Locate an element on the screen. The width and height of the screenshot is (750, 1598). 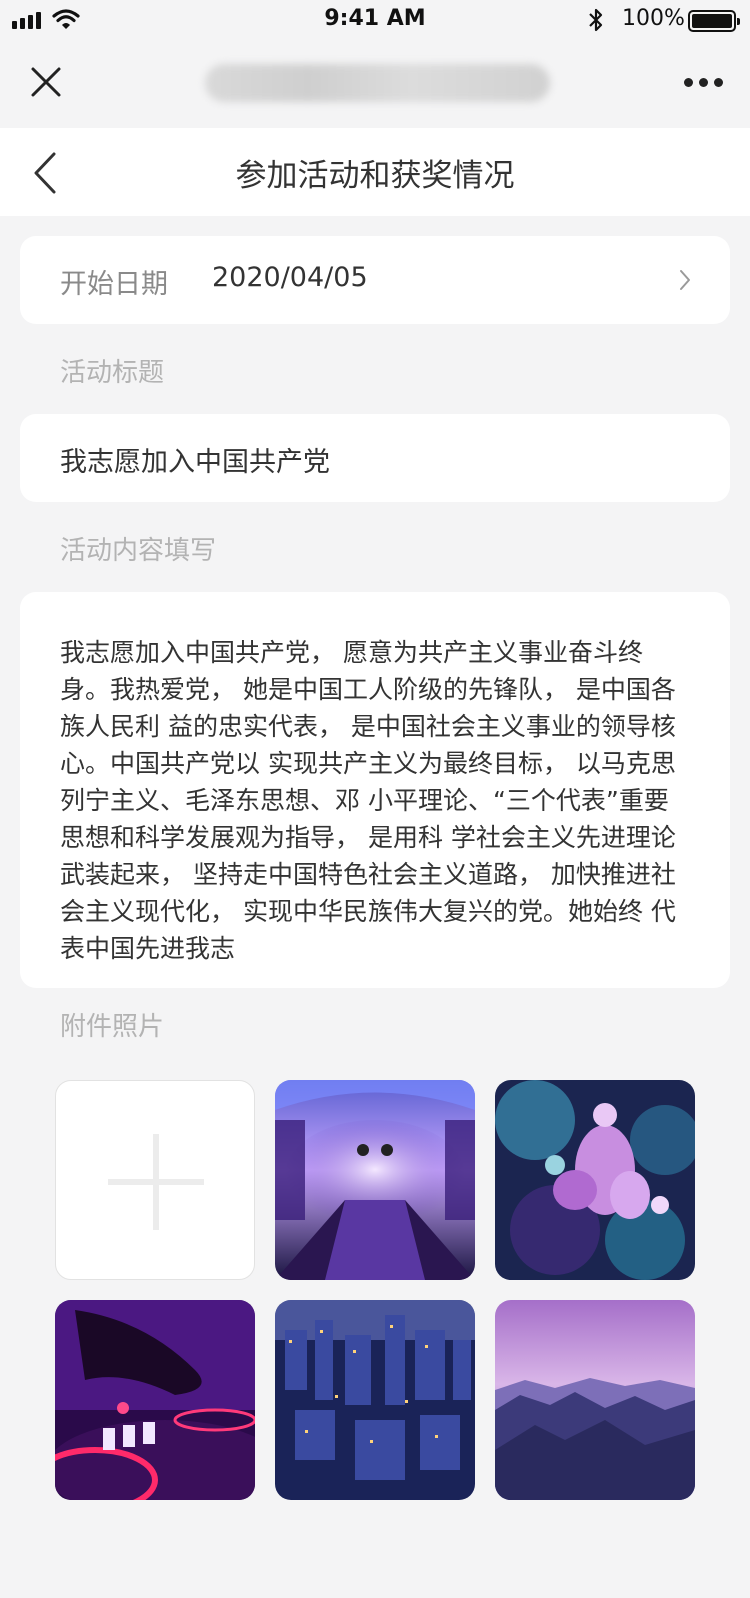
photo-thumbnail-dj is located at coordinates (155, 1400).